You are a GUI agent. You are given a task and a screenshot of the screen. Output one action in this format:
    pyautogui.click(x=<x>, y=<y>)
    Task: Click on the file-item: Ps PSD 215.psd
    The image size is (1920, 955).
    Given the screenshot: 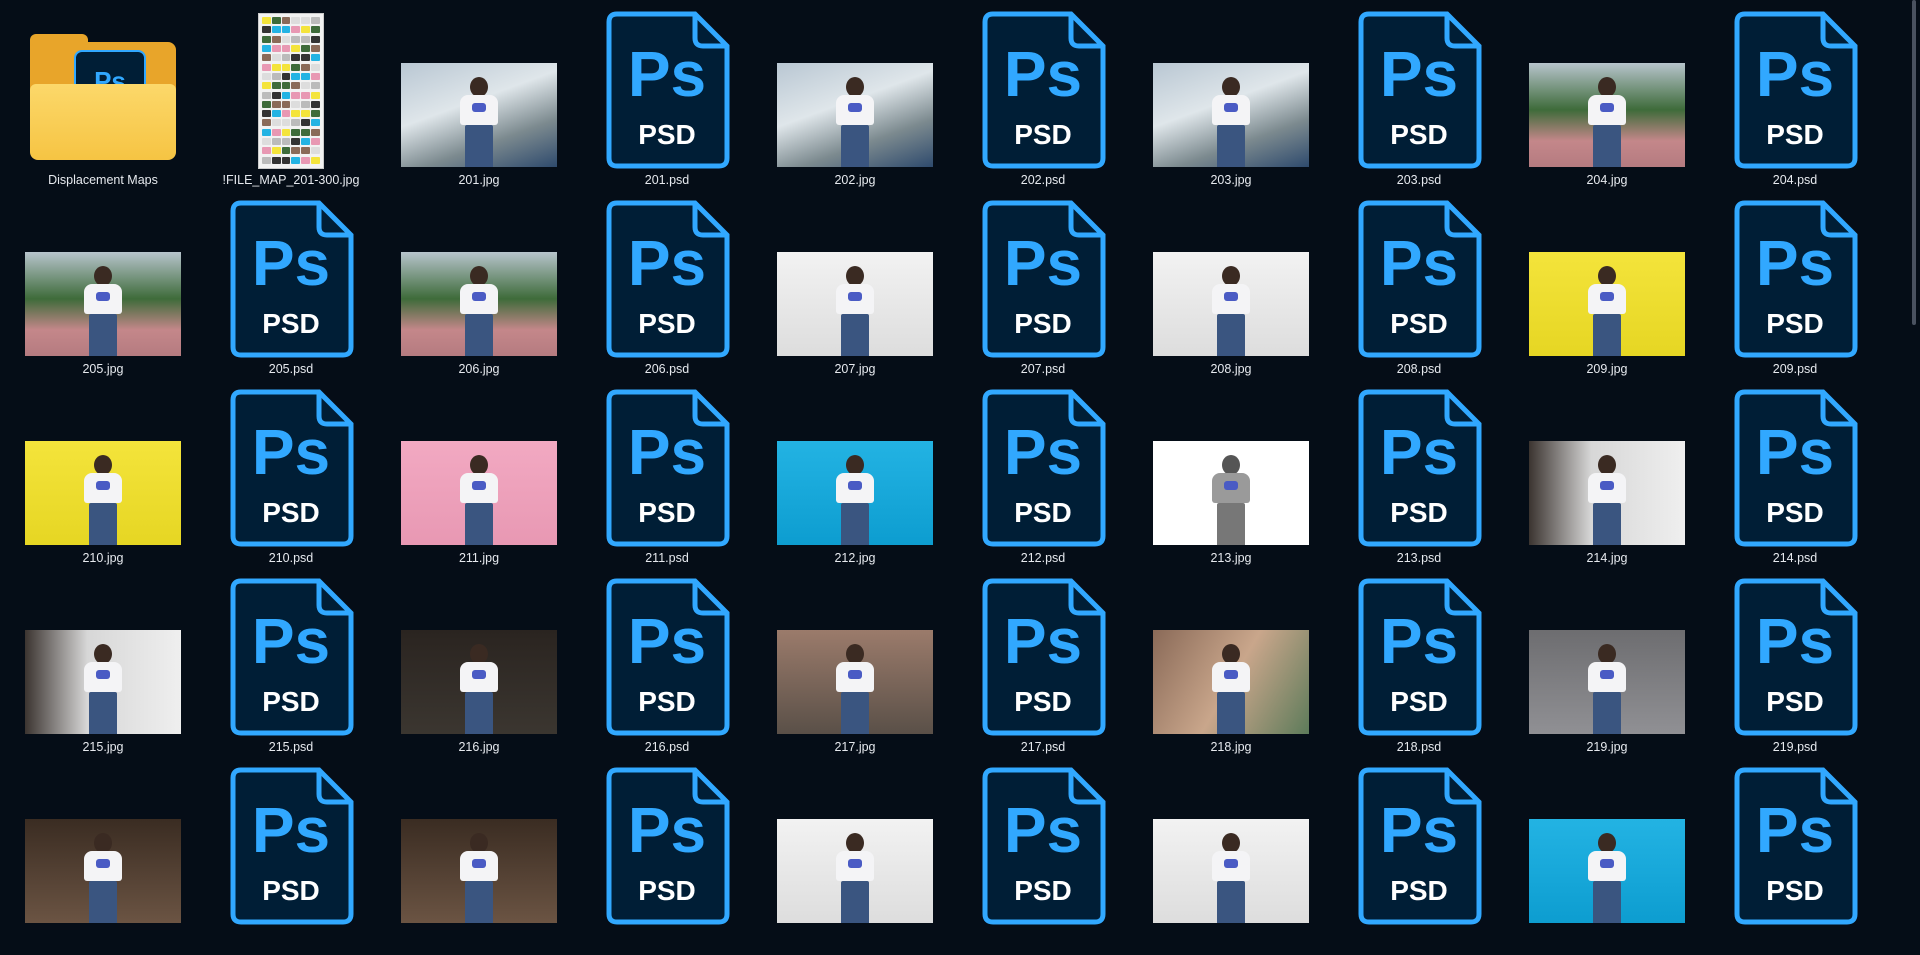 What is the action you would take?
    pyautogui.click(x=291, y=671)
    